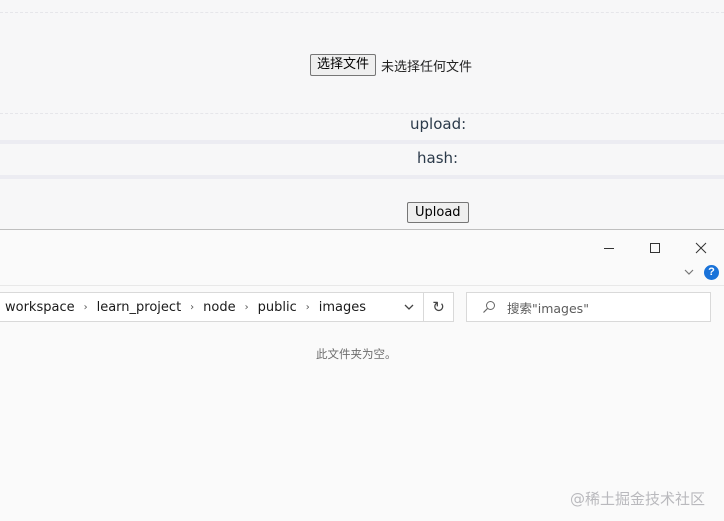  What do you see at coordinates (139, 307) in the screenshot?
I see `breadcrumb-item: learn_project` at bounding box center [139, 307].